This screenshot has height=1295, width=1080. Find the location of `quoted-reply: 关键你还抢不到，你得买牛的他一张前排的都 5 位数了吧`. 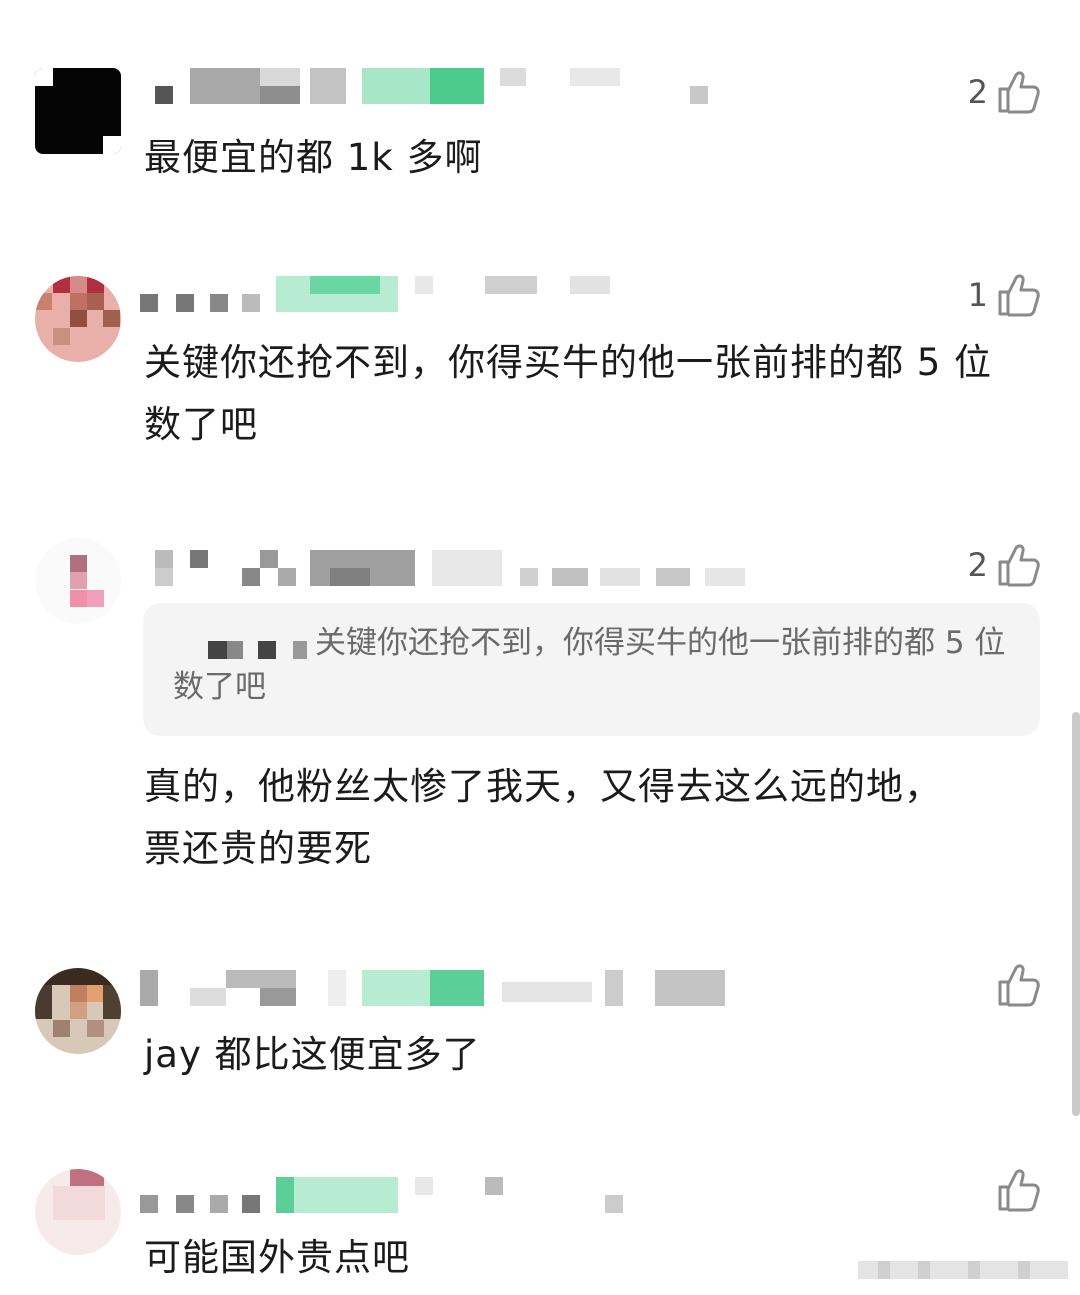

quoted-reply: 关键你还抢不到，你得买牛的他一张前排的都 5 位数了吧 is located at coordinates (591, 669).